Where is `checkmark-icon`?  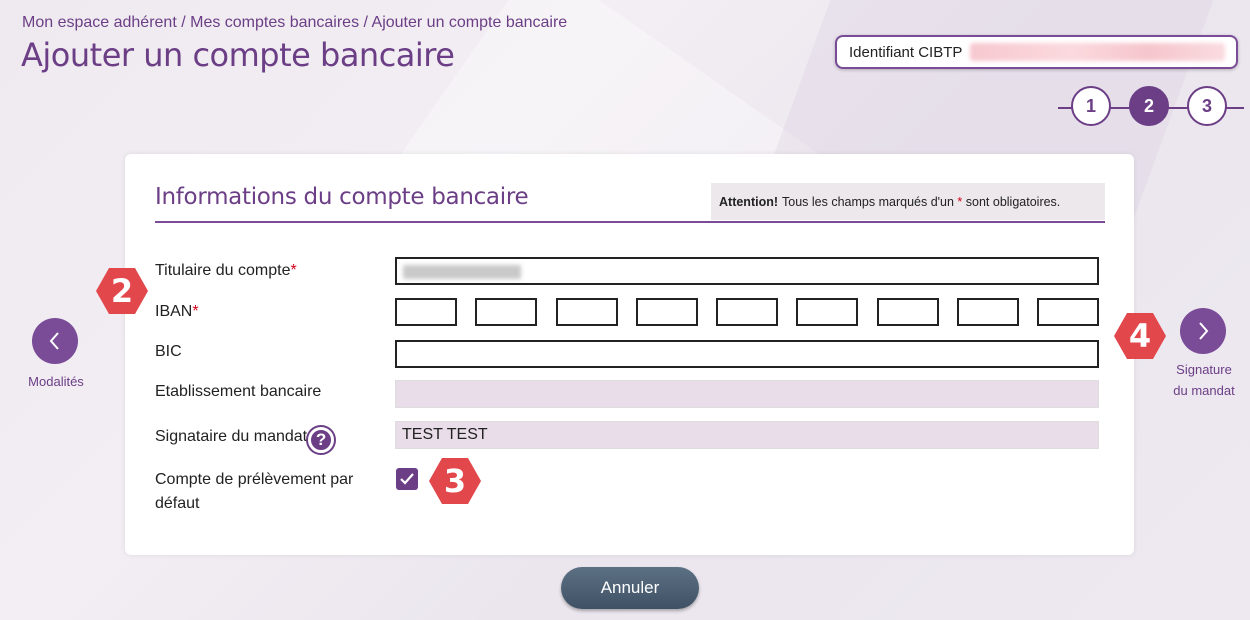 checkmark-icon is located at coordinates (407, 479).